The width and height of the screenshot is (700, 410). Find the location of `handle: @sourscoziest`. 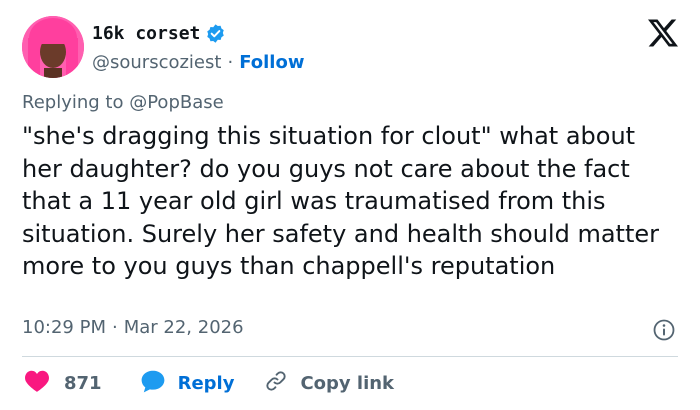

handle: @sourscoziest is located at coordinates (156, 62).